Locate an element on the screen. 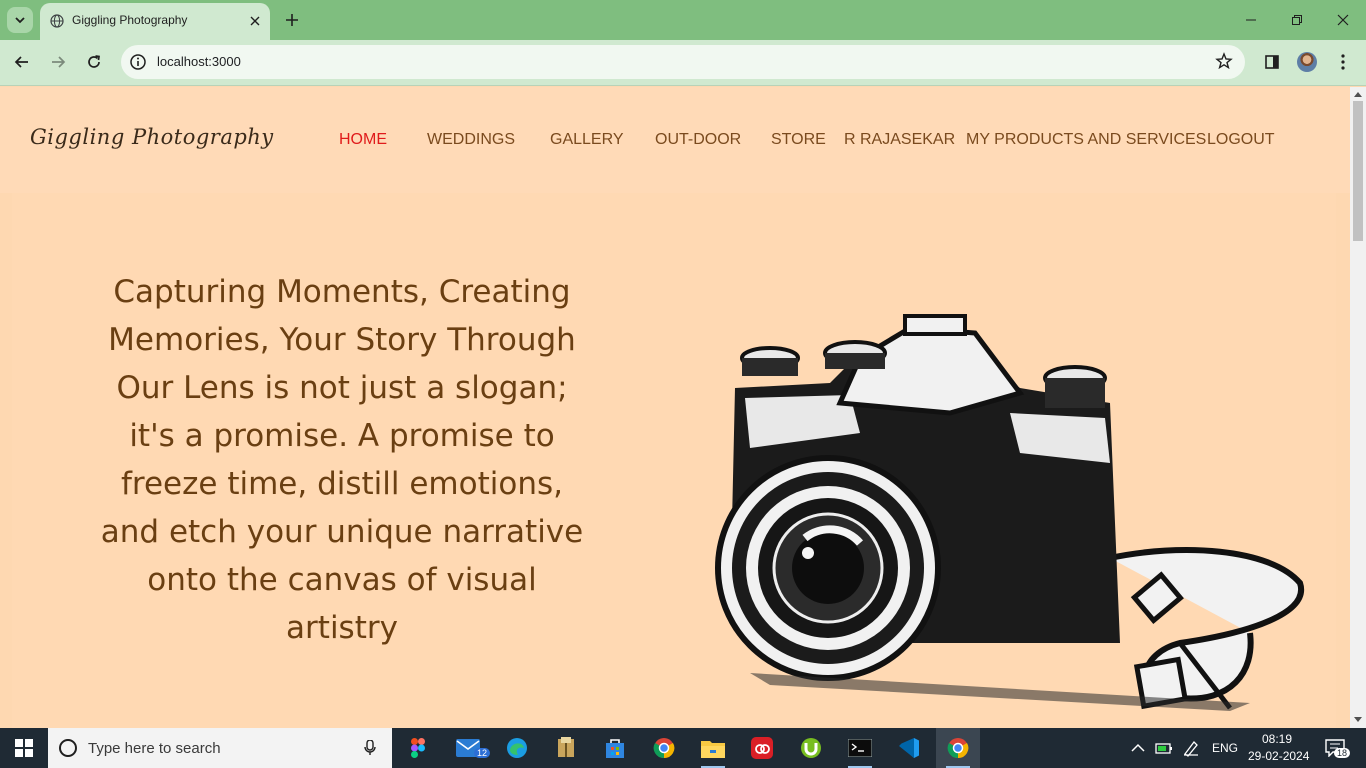 The width and height of the screenshot is (1366, 768). minimize-button is located at coordinates (1251, 20).